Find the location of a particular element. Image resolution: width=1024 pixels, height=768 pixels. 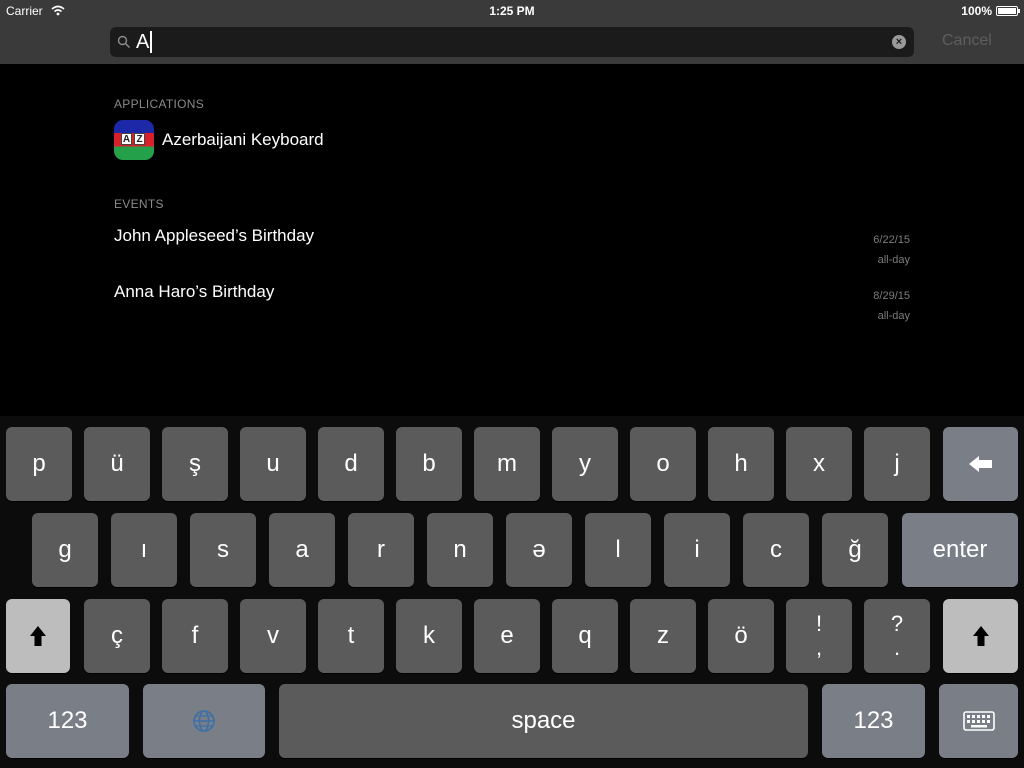

search-header: Carrier 1:25 PM 100% A × Cancel is located at coordinates (512, 32).